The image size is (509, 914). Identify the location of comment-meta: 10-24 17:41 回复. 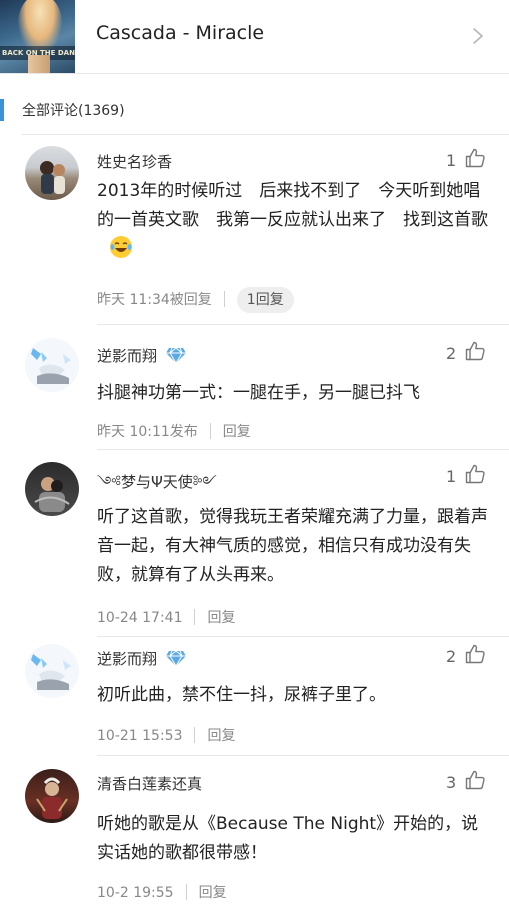
(166, 618).